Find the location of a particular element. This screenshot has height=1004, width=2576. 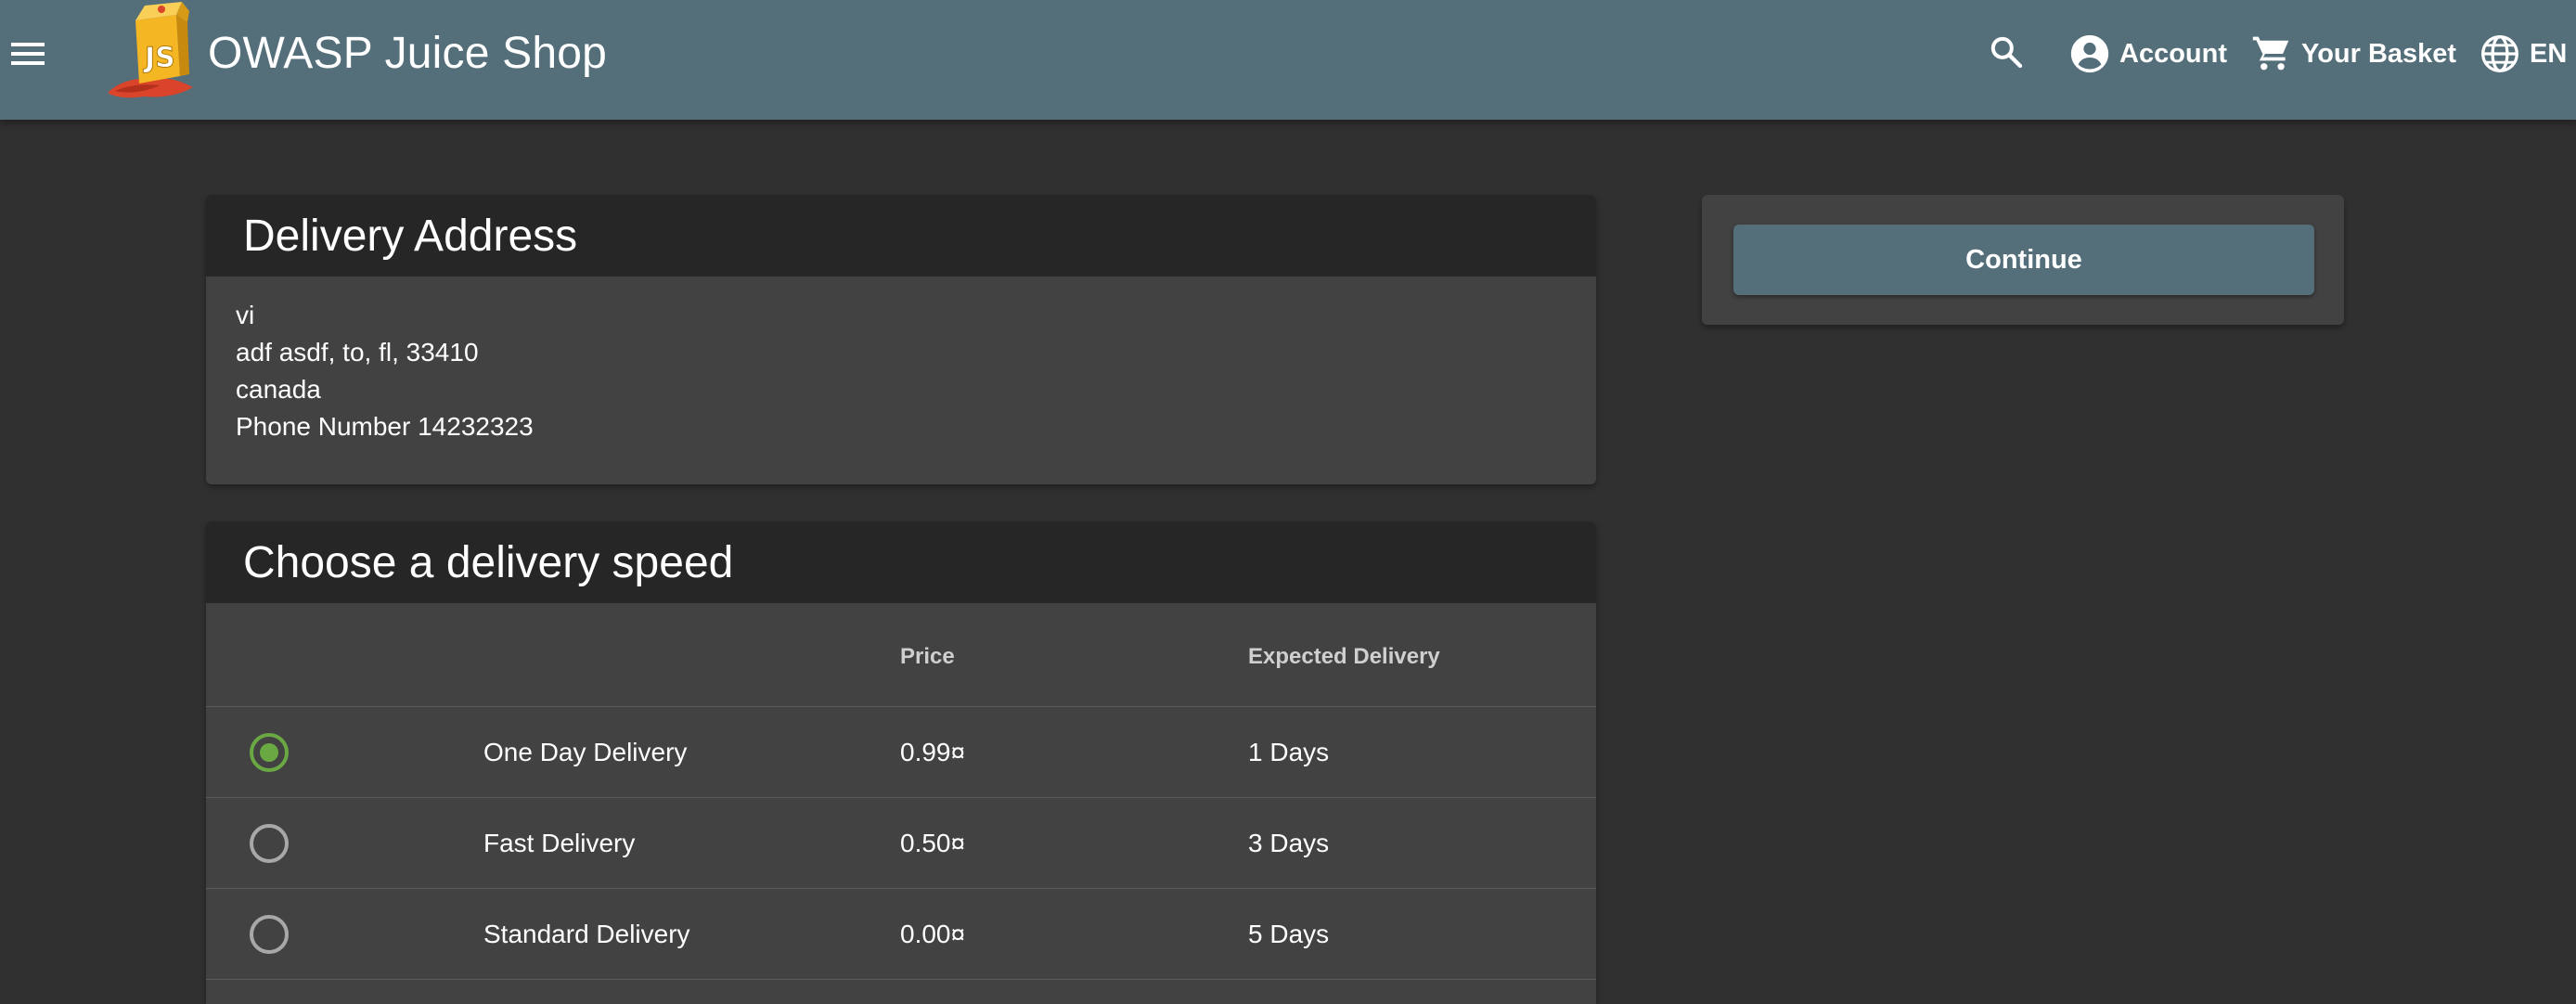

delivery-option-price: 0.00¤ is located at coordinates (933, 934).